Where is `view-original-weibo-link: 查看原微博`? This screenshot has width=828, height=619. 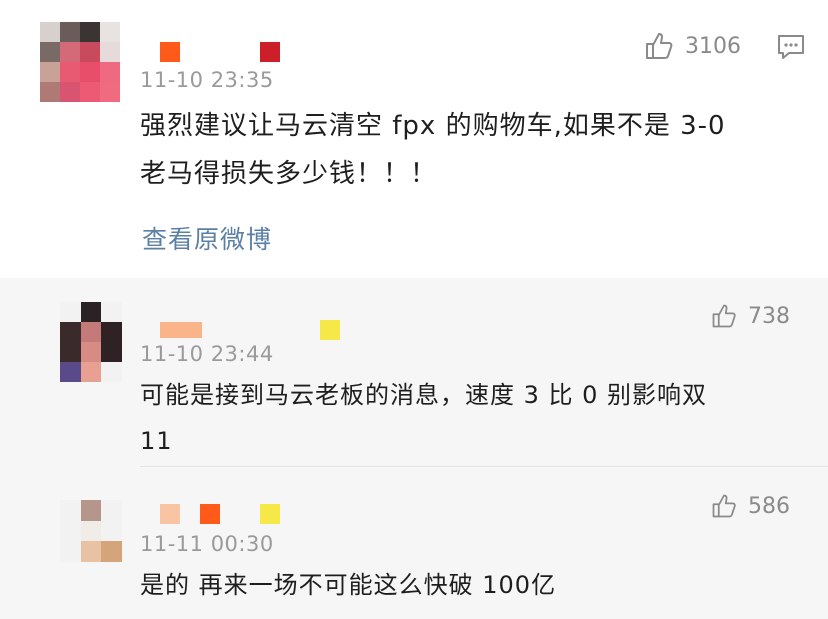
view-original-weibo-link: 查看原微博 is located at coordinates (207, 238).